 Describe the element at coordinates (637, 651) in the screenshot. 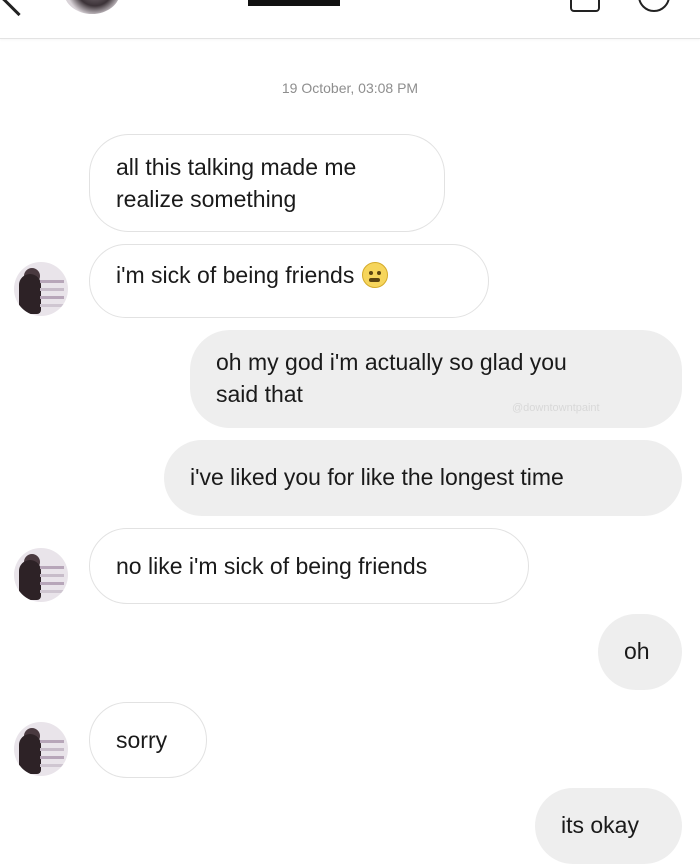

I see `message-text: oh` at that location.